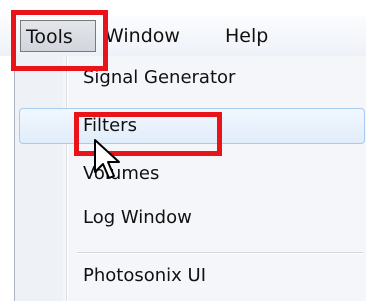 This screenshot has height=301, width=366. What do you see at coordinates (192, 174) in the screenshot?
I see `menu-item-volumes: Volumes` at bounding box center [192, 174].